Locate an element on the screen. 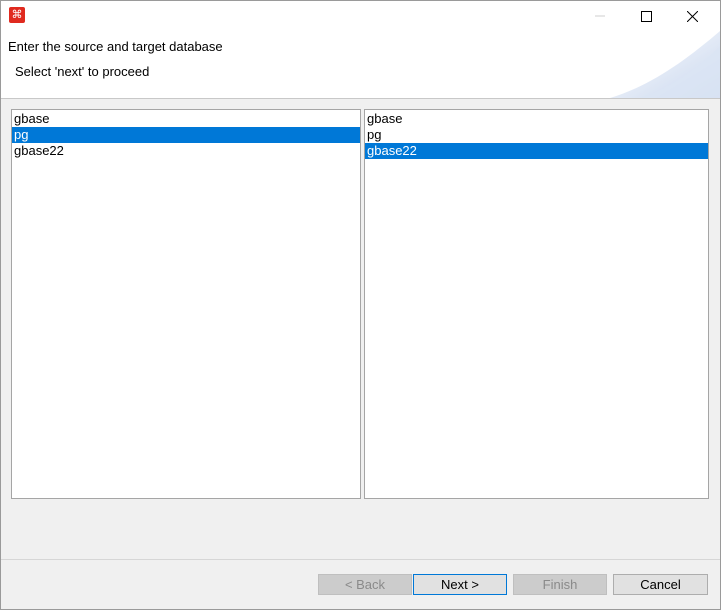 This screenshot has width=721, height=610. maximize-button is located at coordinates (646, 16).